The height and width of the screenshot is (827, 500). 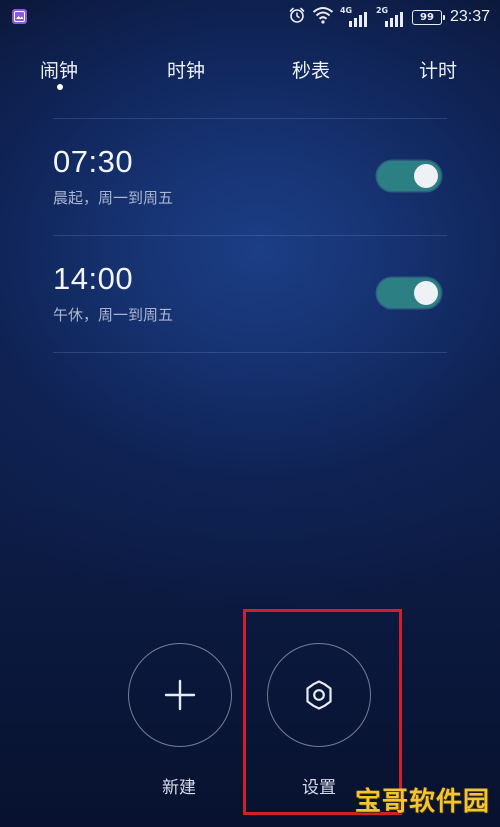 What do you see at coordinates (355, 16) in the screenshot?
I see `signal-4g-icon: 4G` at bounding box center [355, 16].